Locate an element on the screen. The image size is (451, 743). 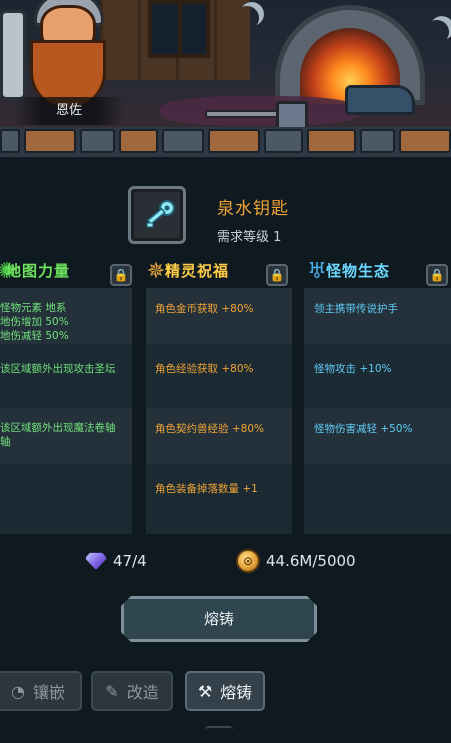
anvil is located at coordinates (380, 100).